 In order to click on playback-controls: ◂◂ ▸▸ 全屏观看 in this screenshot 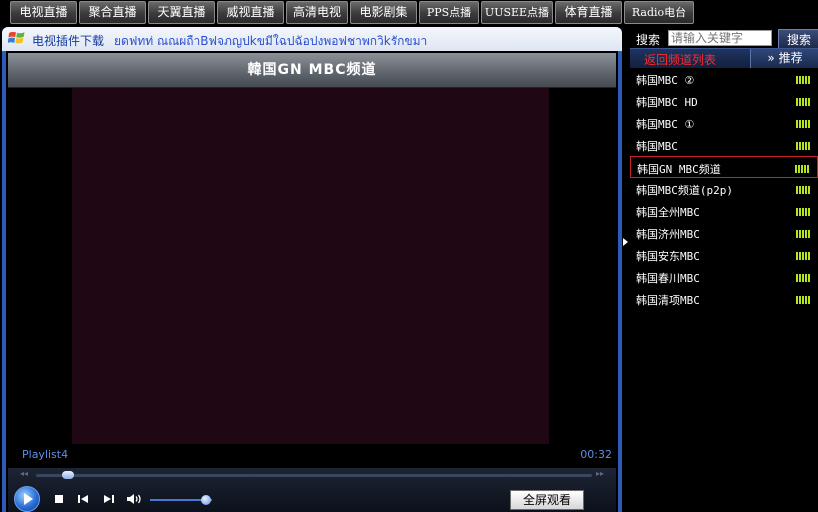, I will do `click(312, 490)`.